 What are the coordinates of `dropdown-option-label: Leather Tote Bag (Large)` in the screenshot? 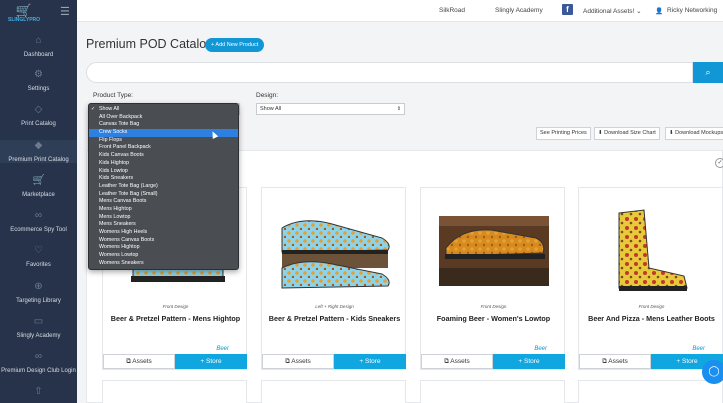 It's located at (128, 185).